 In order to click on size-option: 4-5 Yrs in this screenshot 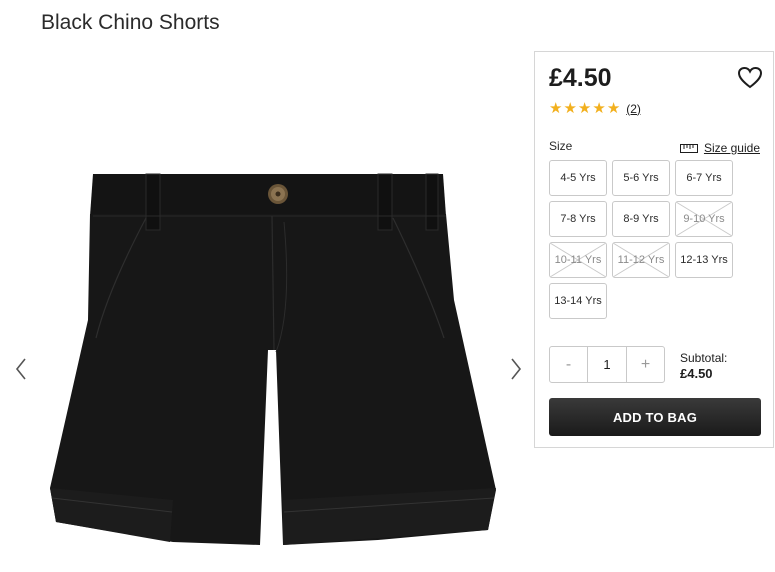, I will do `click(578, 178)`.